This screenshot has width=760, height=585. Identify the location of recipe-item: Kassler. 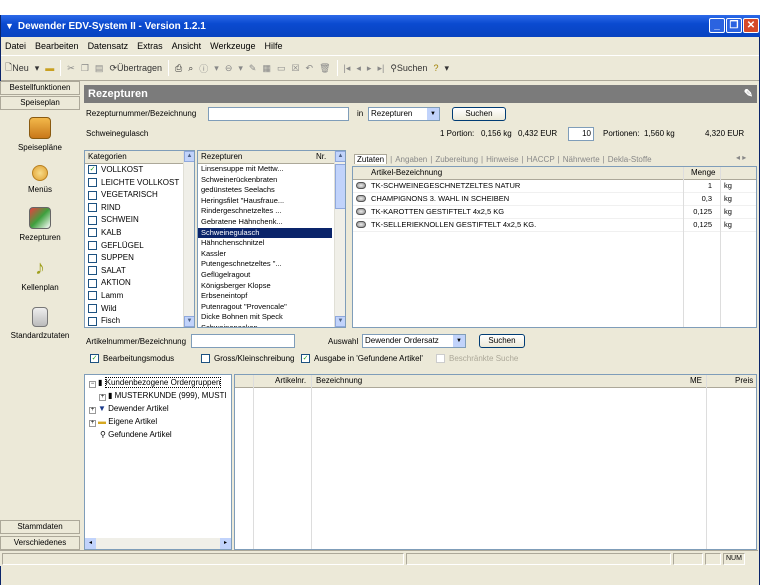
(265, 254).